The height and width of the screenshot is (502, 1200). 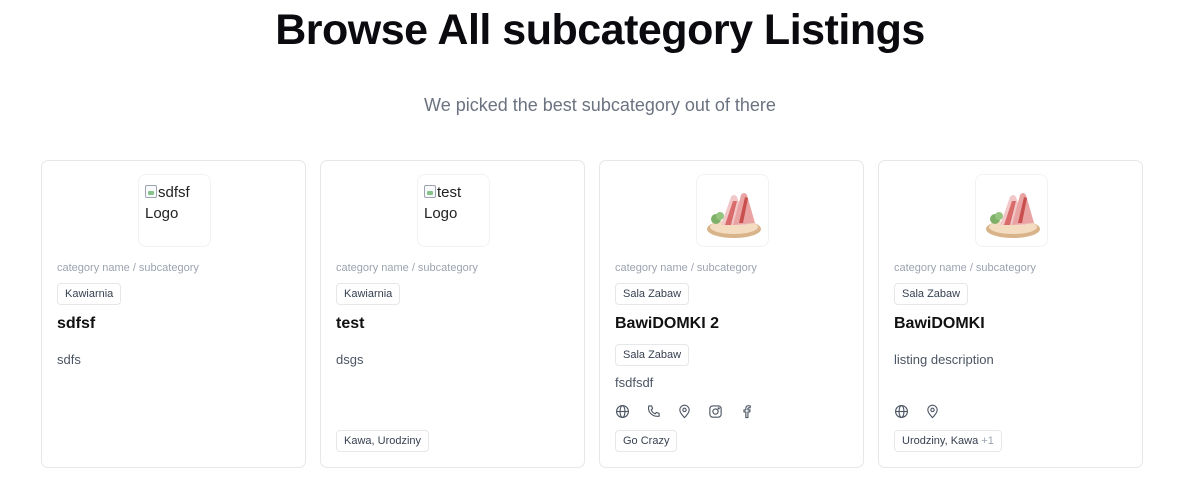 What do you see at coordinates (987, 441) in the screenshot?
I see `more-tags-count: +1` at bounding box center [987, 441].